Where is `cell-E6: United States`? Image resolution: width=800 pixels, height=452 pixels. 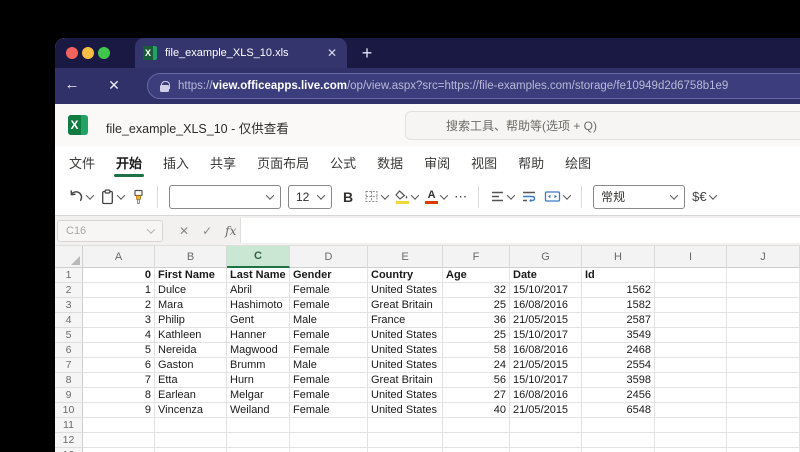
cell-E6: United States is located at coordinates (405, 350).